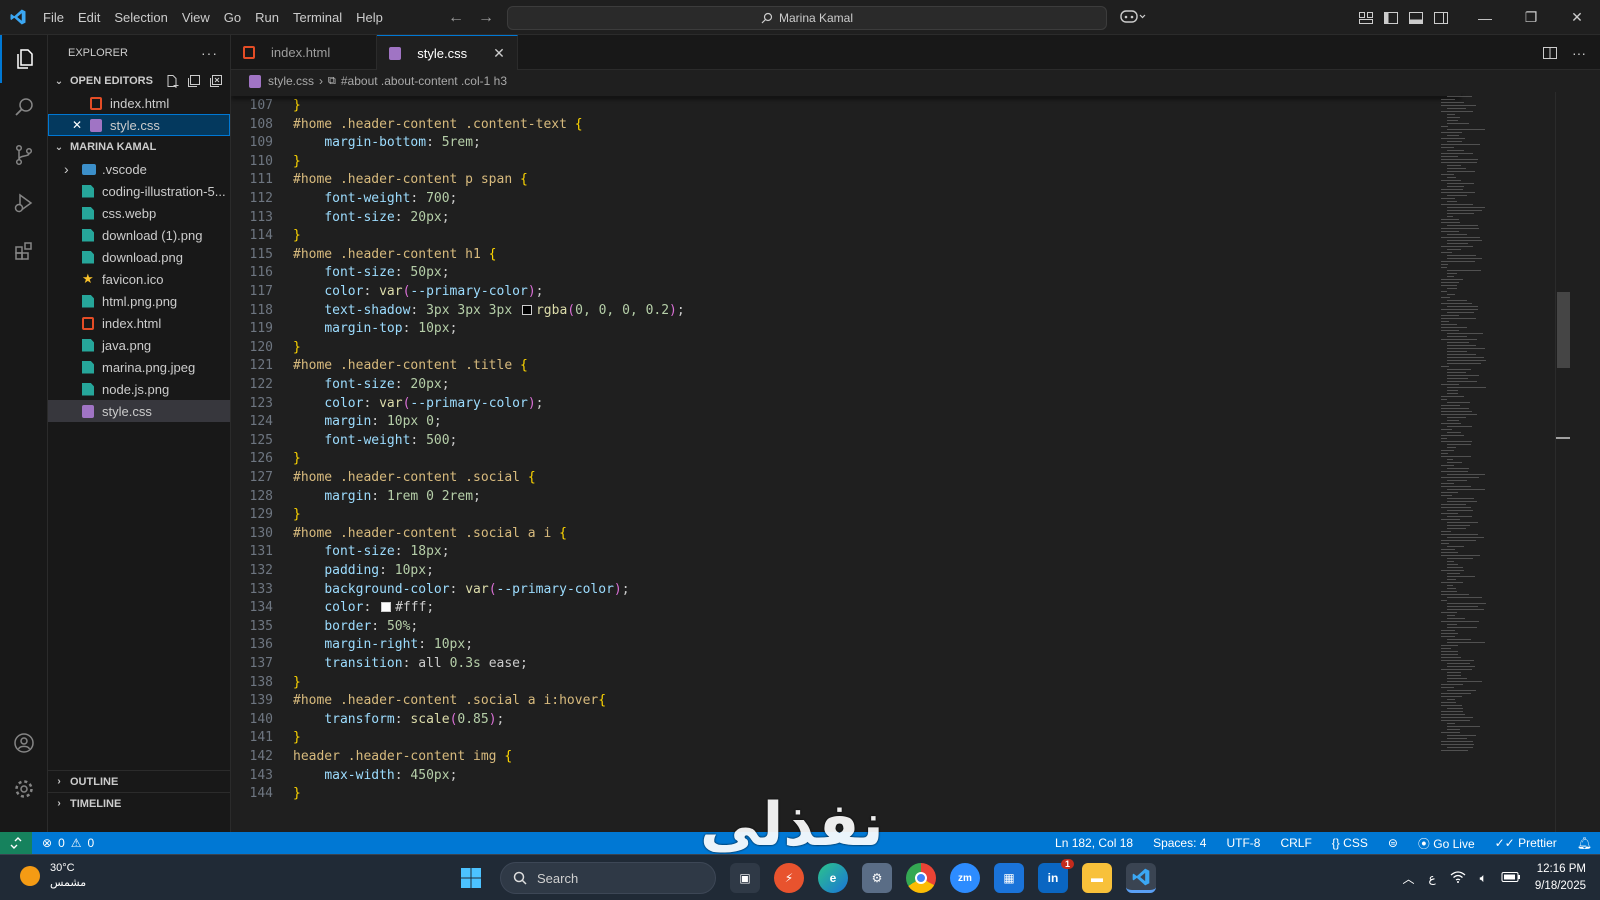 The width and height of the screenshot is (1600, 900). I want to click on file-tree-item: marina.png.jpeg, so click(139, 367).